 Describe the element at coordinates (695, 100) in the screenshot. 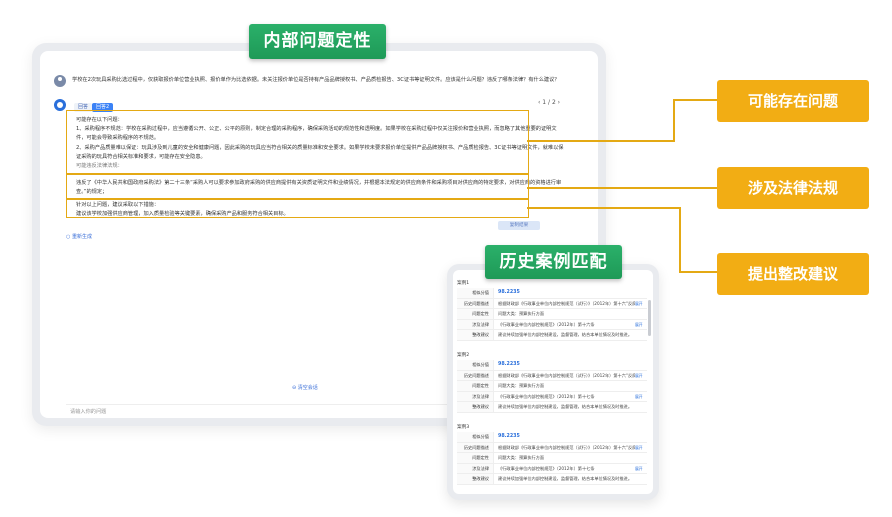

I see `connector-1-end` at that location.